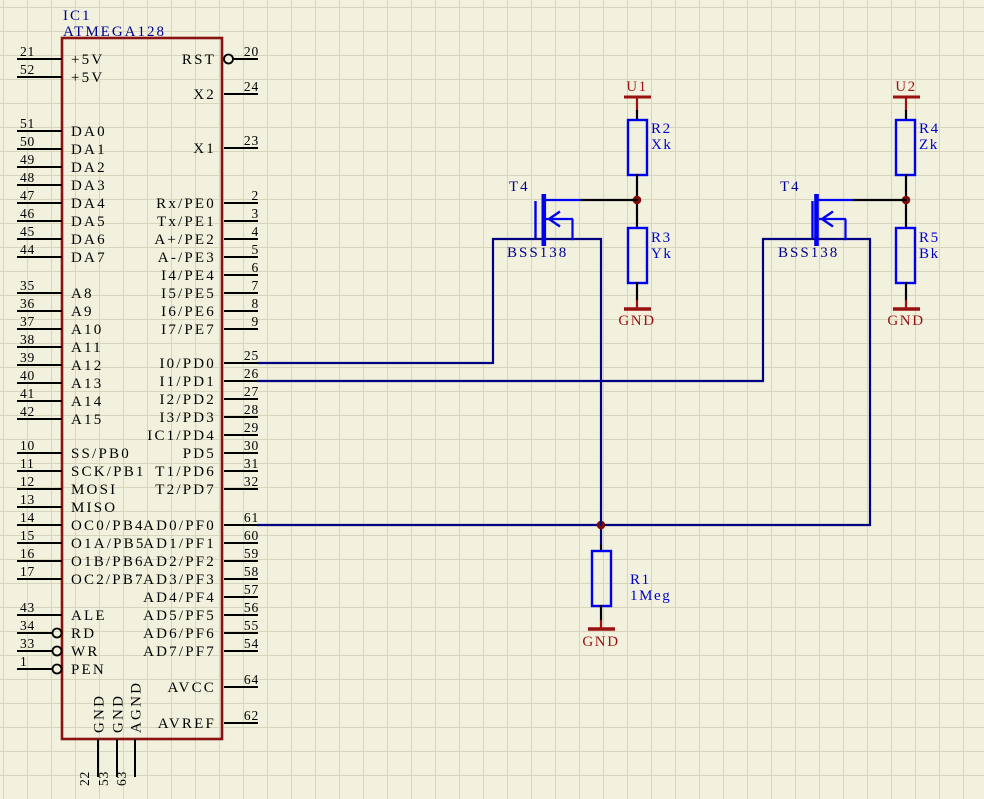 The width and height of the screenshot is (984, 799). I want to click on pin-number: 23, so click(251, 140).